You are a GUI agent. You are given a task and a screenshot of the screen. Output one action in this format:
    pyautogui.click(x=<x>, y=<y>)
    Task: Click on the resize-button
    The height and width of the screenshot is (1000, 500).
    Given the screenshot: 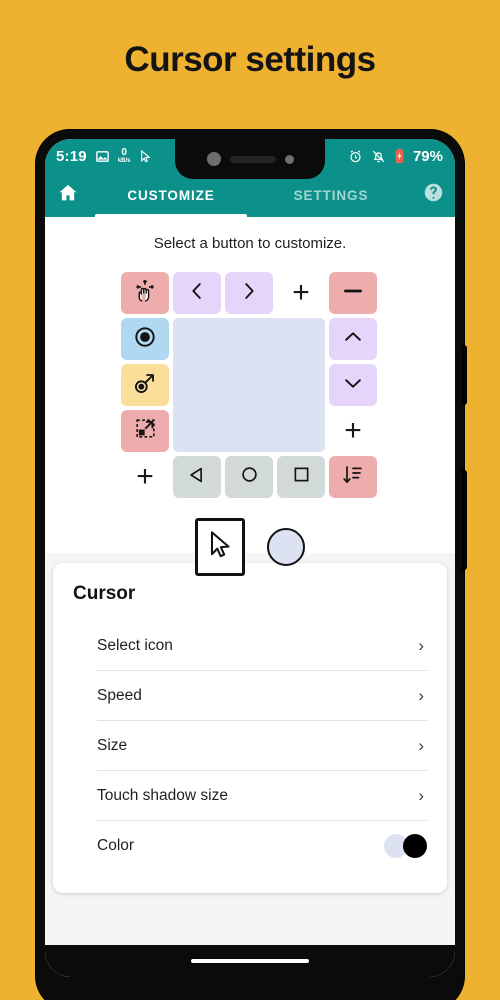 What is the action you would take?
    pyautogui.click(x=145, y=431)
    